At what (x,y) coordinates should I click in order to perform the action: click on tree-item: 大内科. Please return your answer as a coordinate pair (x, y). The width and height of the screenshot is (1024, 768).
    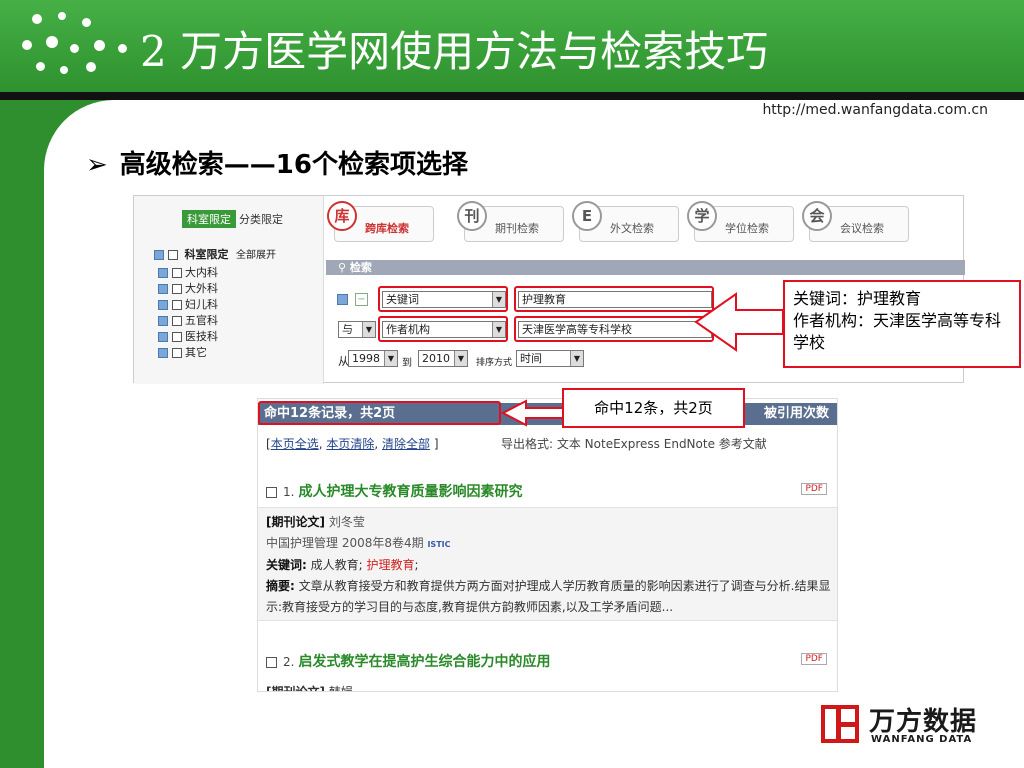
    Looking at the image, I should click on (188, 272).